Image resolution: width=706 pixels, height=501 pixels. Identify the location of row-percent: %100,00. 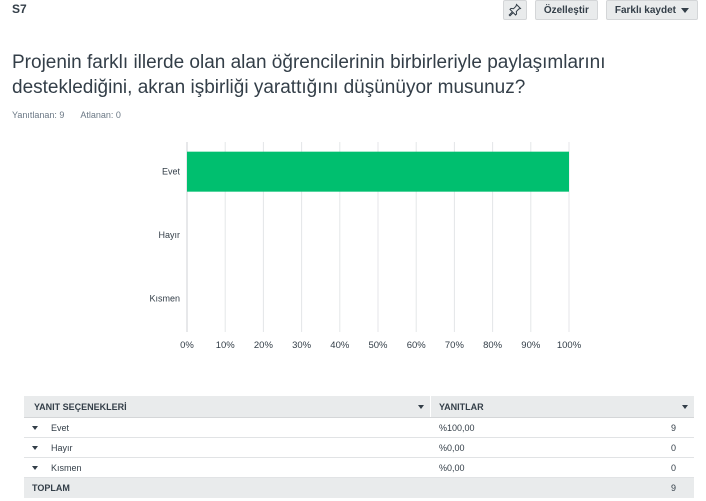
(457, 427).